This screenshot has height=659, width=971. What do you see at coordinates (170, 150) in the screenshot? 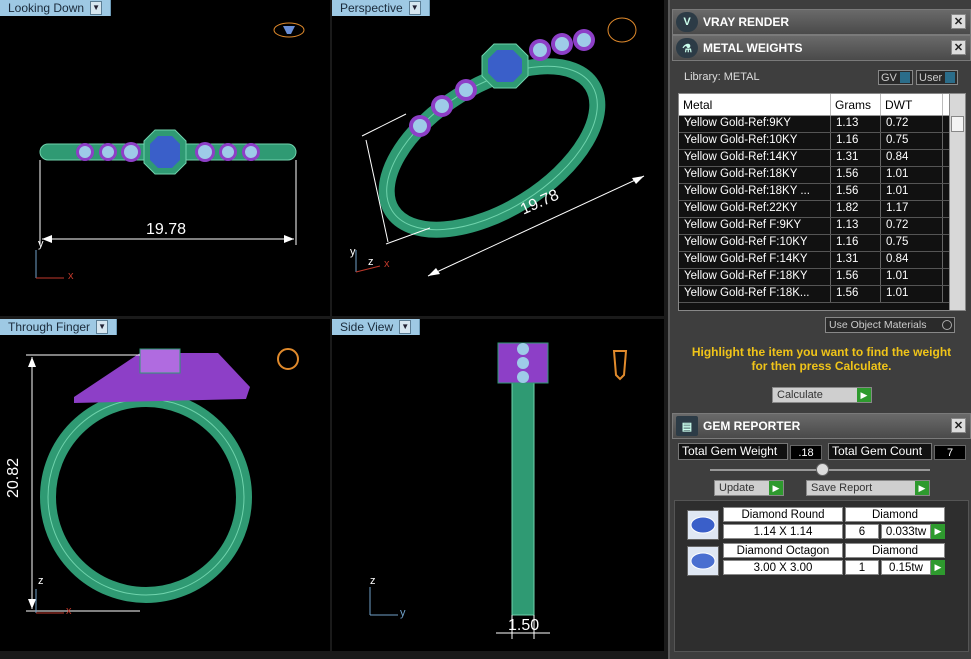
I see `looking-down-canvas` at bounding box center [170, 150].